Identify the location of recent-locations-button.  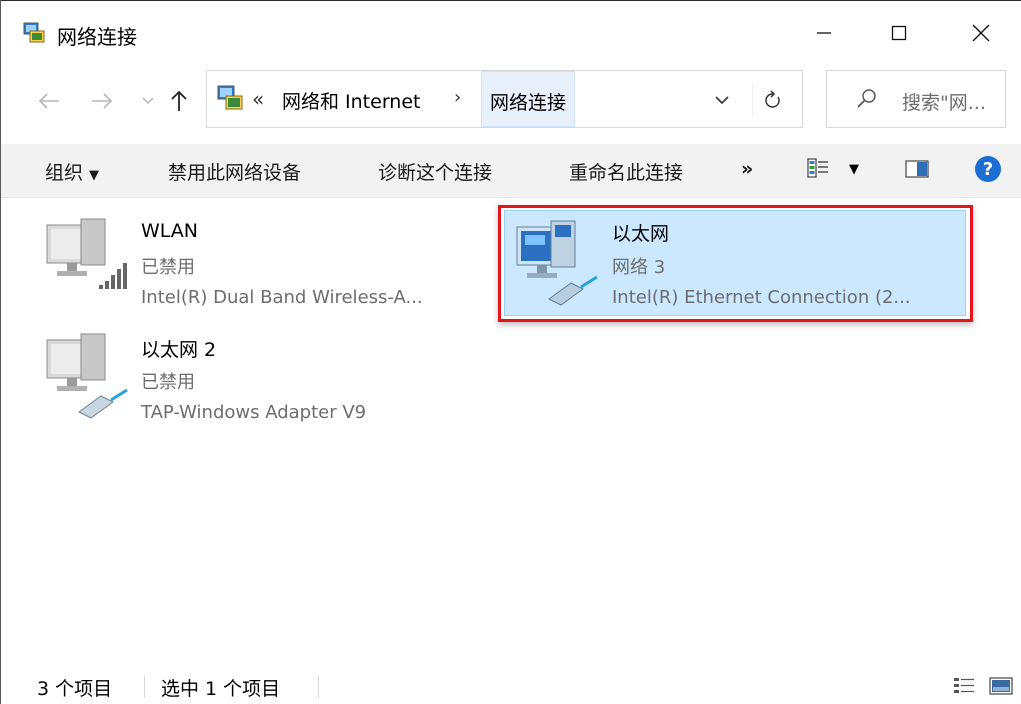
(148, 101).